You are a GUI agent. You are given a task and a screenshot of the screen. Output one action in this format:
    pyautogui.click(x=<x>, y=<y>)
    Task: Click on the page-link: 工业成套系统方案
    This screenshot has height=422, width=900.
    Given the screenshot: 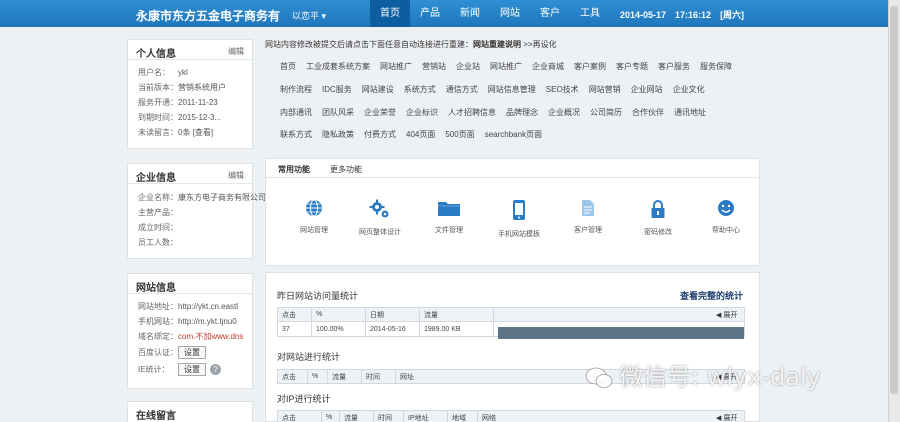 What is the action you would take?
    pyautogui.click(x=338, y=66)
    